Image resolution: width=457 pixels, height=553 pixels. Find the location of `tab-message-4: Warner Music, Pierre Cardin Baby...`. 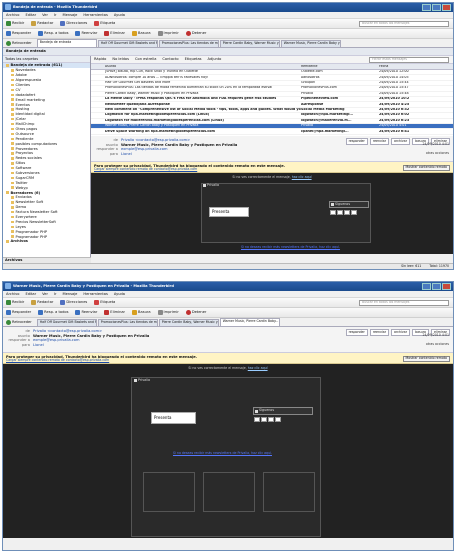

tab-message-4: Warner Music, Pierre Cardin Baby... is located at coordinates (249, 322).